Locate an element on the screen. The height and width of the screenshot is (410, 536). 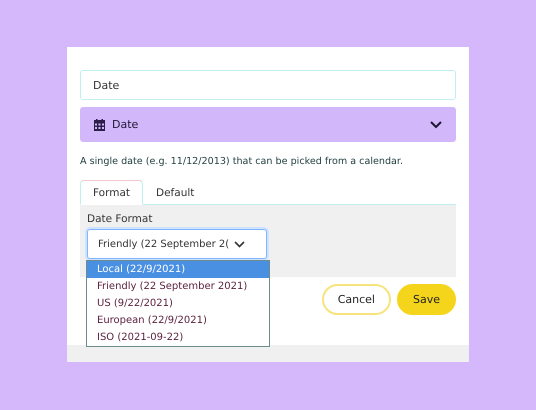
dropdown-option: ISO (2021-09-22) is located at coordinates (178, 337).